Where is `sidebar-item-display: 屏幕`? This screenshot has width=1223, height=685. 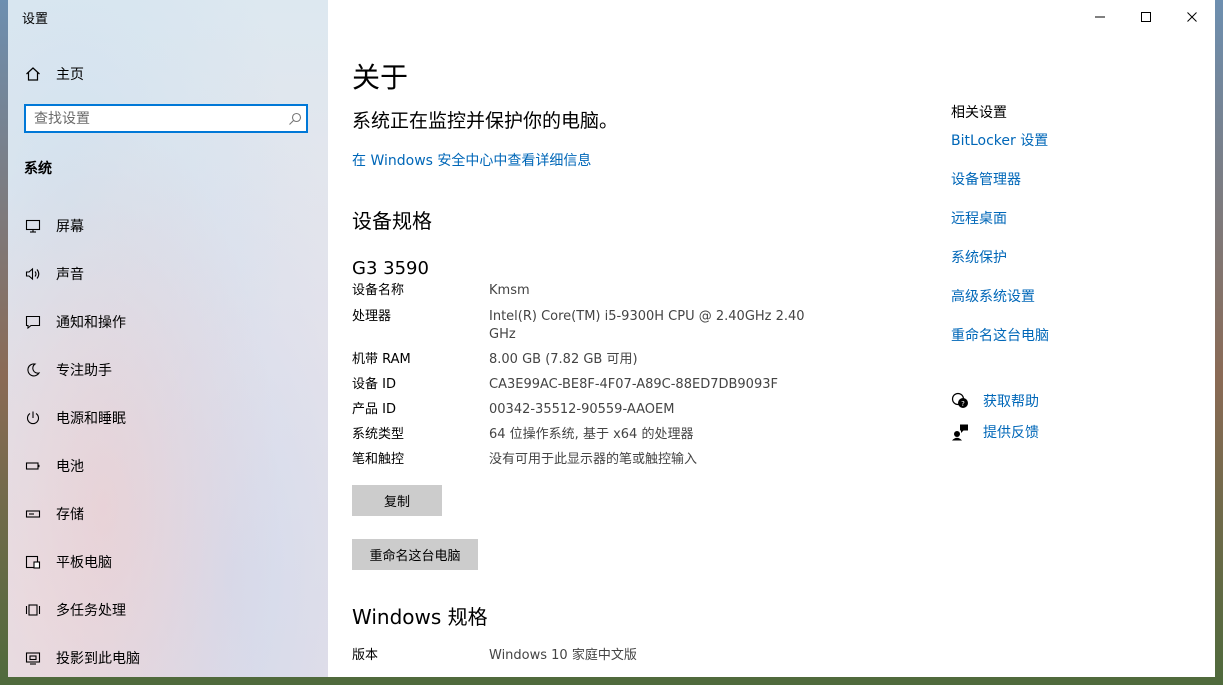
sidebar-item-display: 屏幕 is located at coordinates (168, 226).